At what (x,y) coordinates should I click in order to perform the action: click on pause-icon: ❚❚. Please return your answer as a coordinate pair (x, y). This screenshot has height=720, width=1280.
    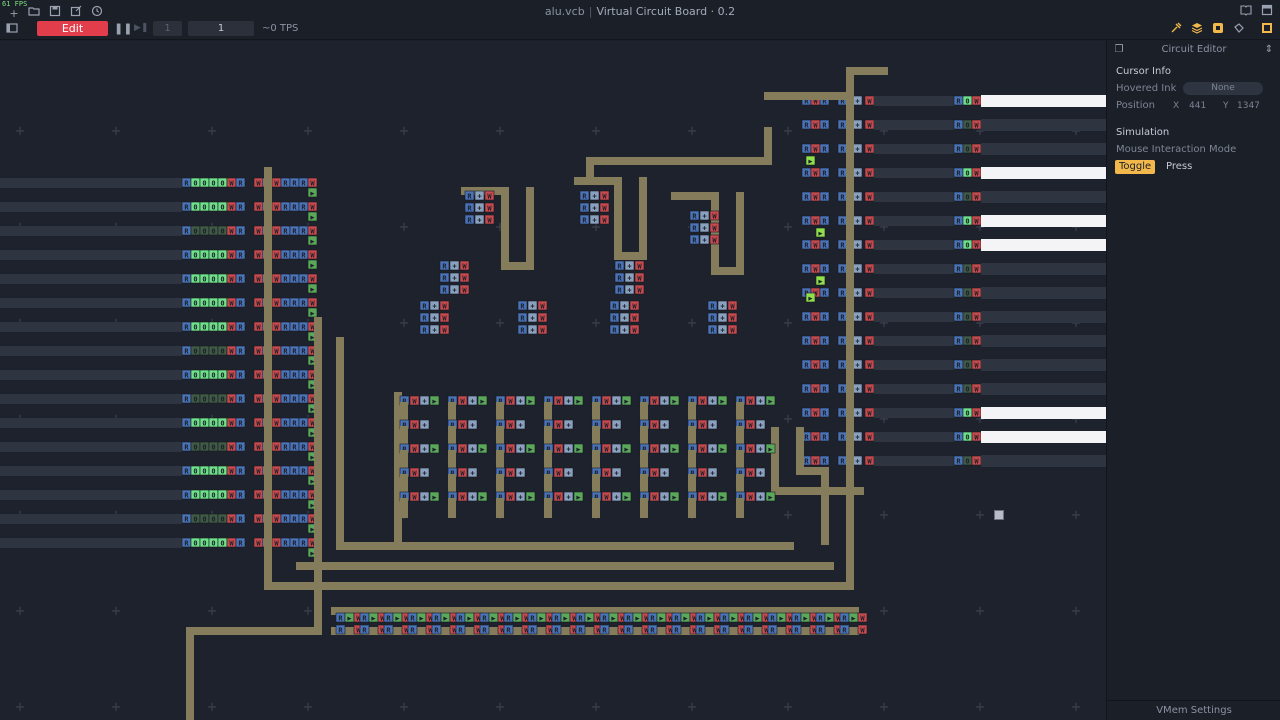
    Looking at the image, I should click on (123, 28).